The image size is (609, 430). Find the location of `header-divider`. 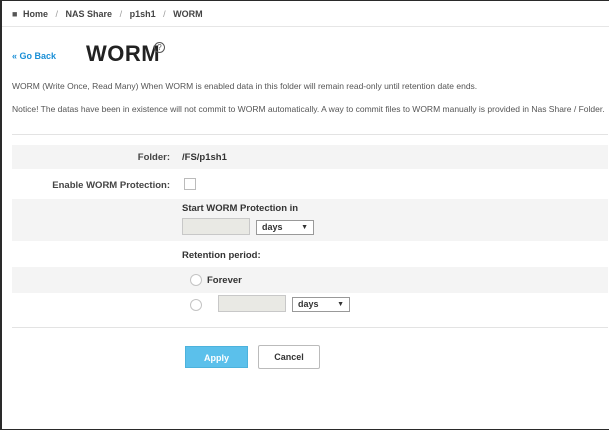

header-divider is located at coordinates (305, 26).